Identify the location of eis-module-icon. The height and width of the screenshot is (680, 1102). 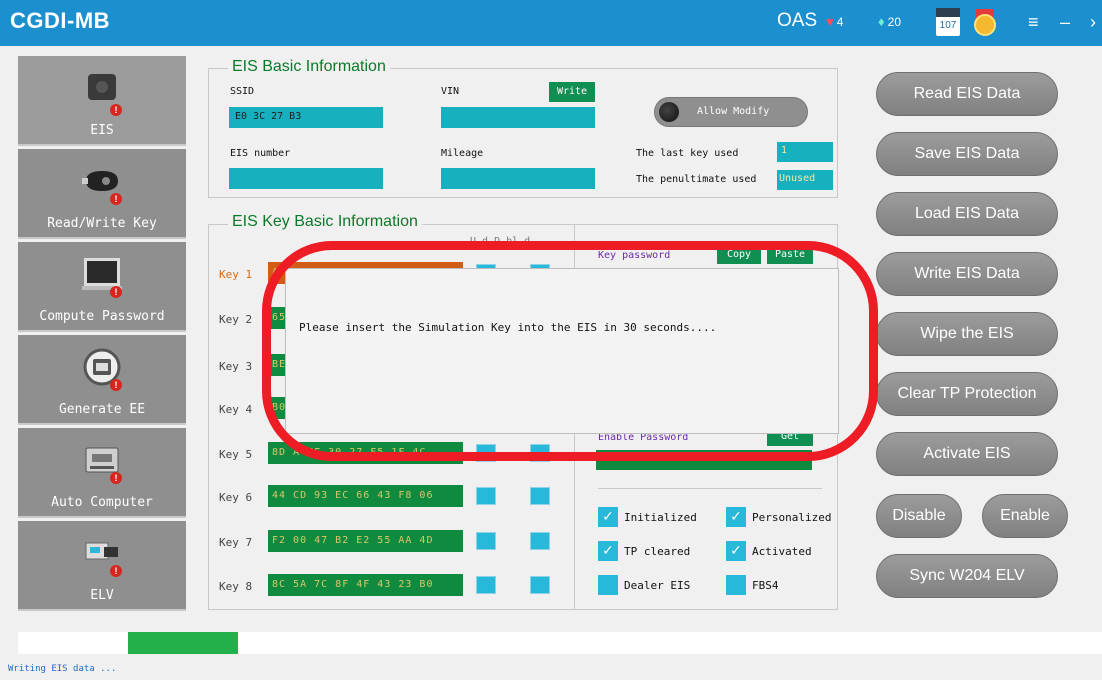
(102, 87).